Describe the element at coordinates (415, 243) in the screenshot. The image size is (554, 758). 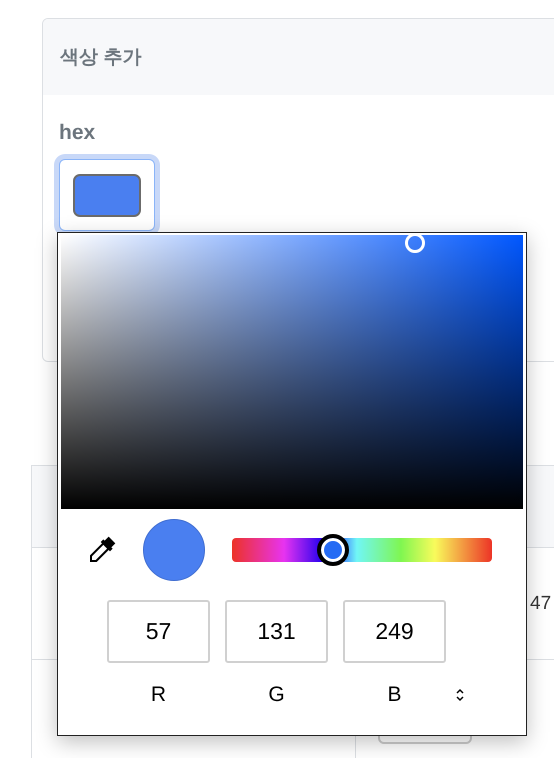
I see `saturation-handle` at that location.